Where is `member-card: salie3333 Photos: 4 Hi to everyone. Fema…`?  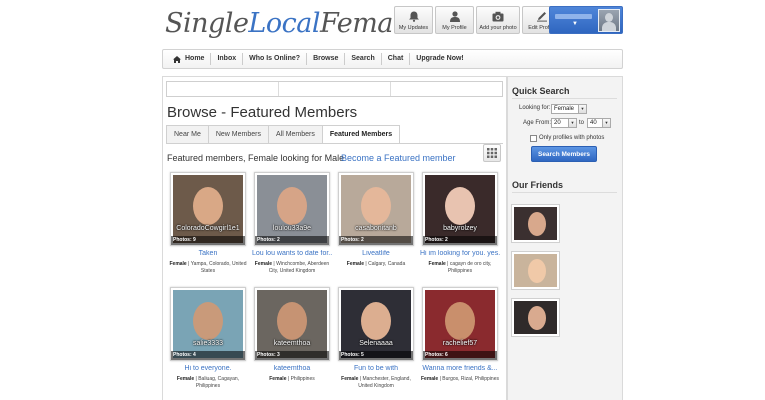 member-card: salie3333 Photos: 4 Hi to everyone. Fema… is located at coordinates (208, 338).